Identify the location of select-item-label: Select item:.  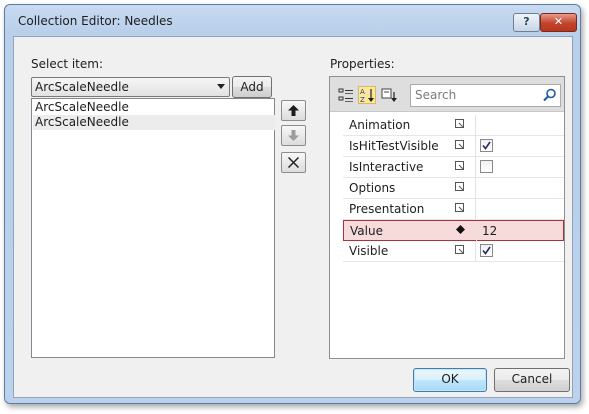
(67, 64).